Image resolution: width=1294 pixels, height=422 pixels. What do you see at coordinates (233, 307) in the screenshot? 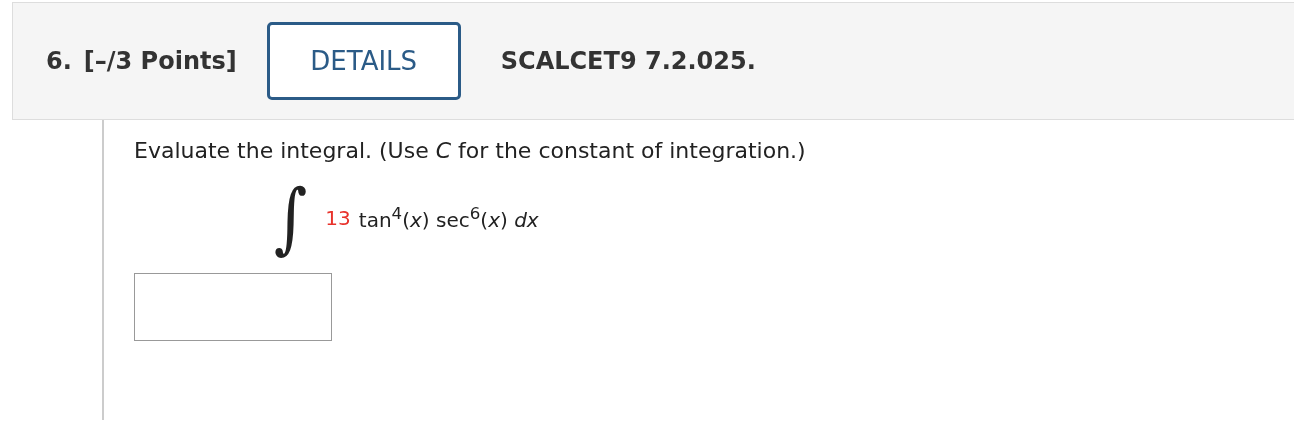
I see `answer-field` at bounding box center [233, 307].